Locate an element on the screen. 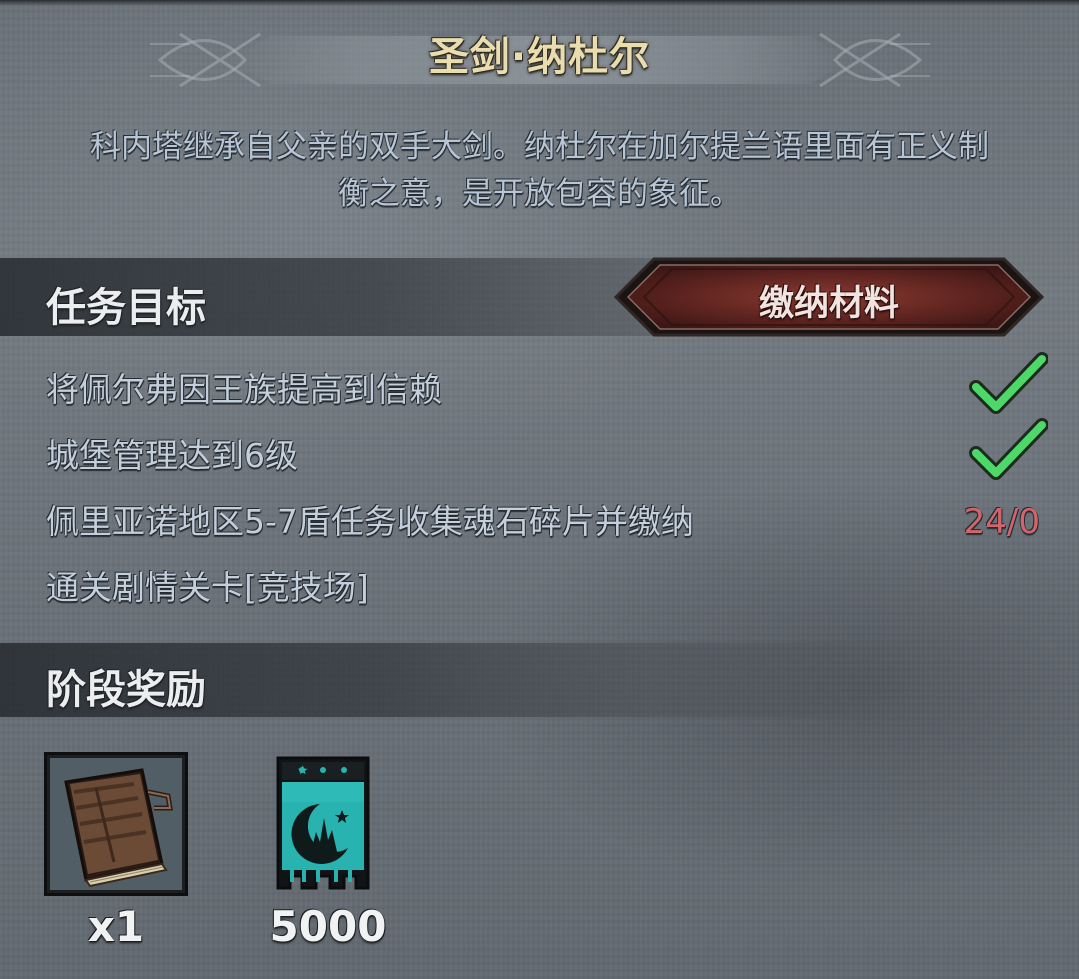 This screenshot has width=1079, height=979. objective-text: 城堡管理达到6级 is located at coordinates (172, 455).